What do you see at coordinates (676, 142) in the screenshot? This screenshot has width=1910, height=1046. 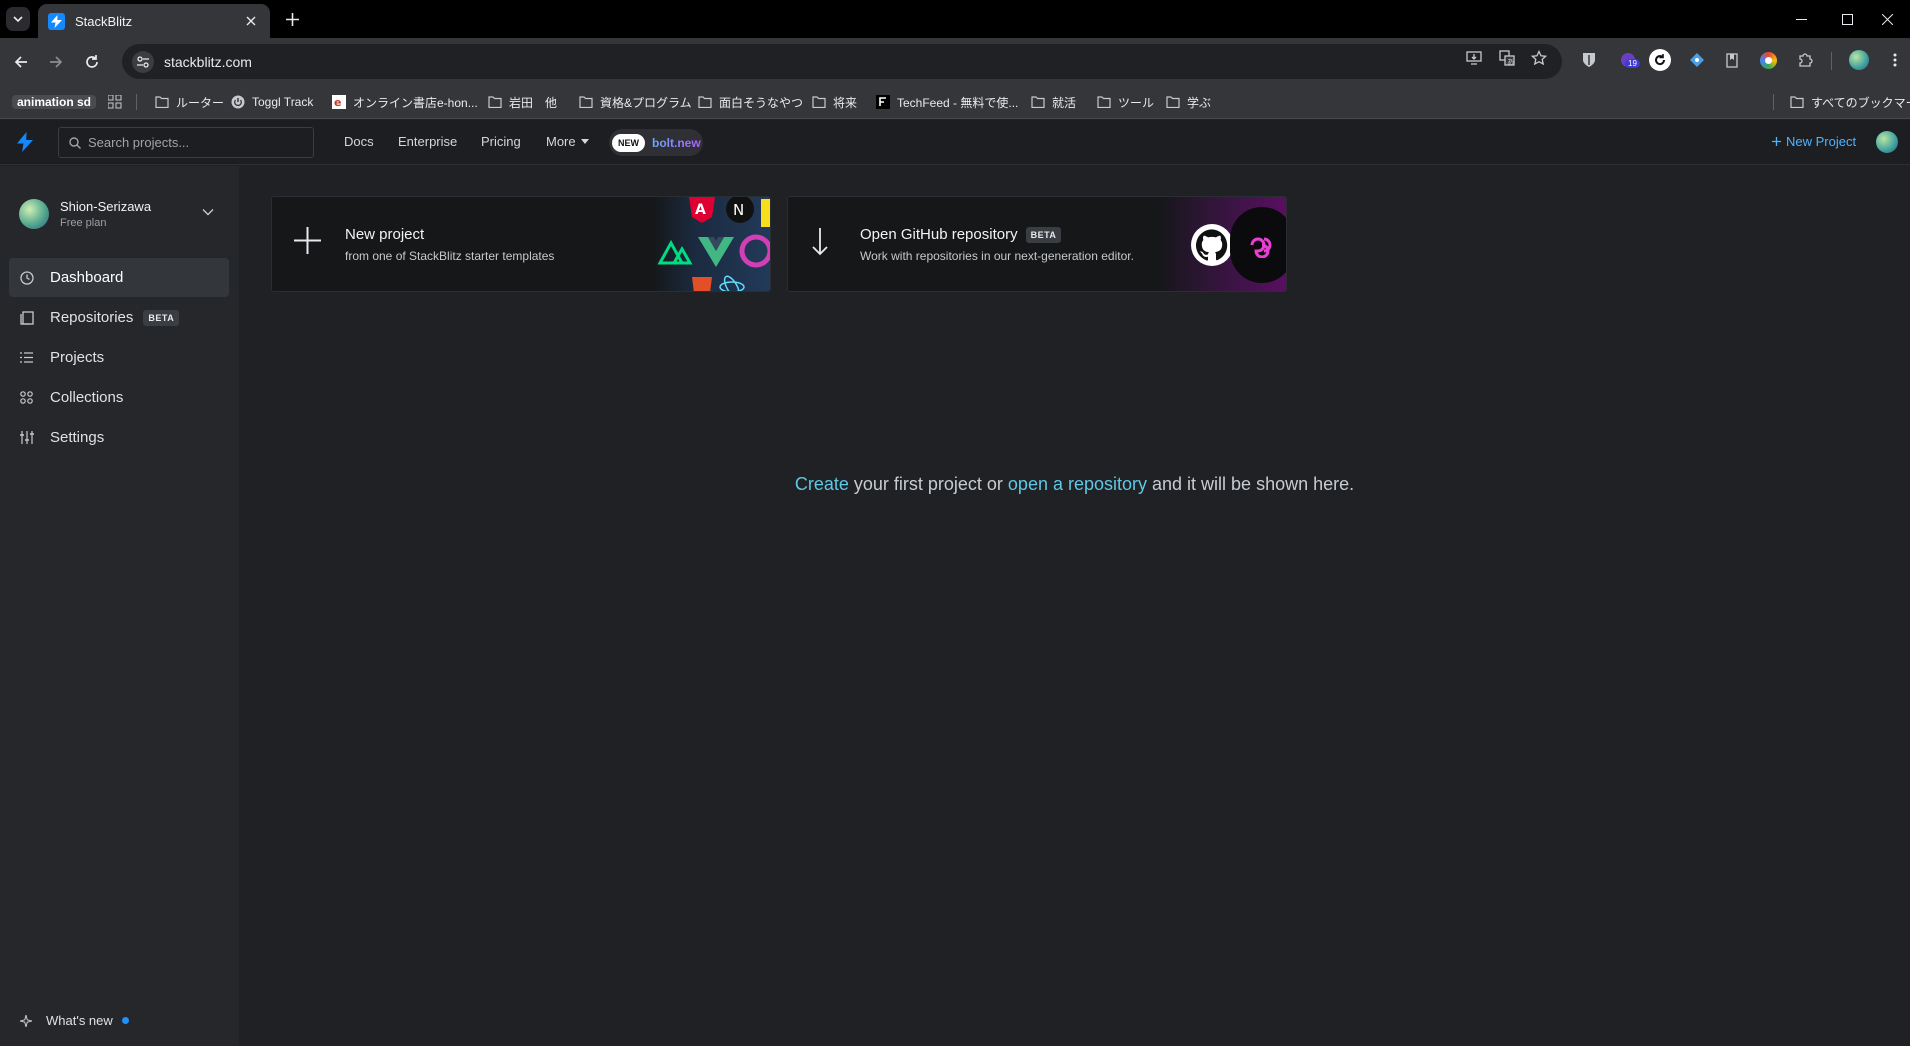 I see `bolt-new-label: bolt.new` at bounding box center [676, 142].